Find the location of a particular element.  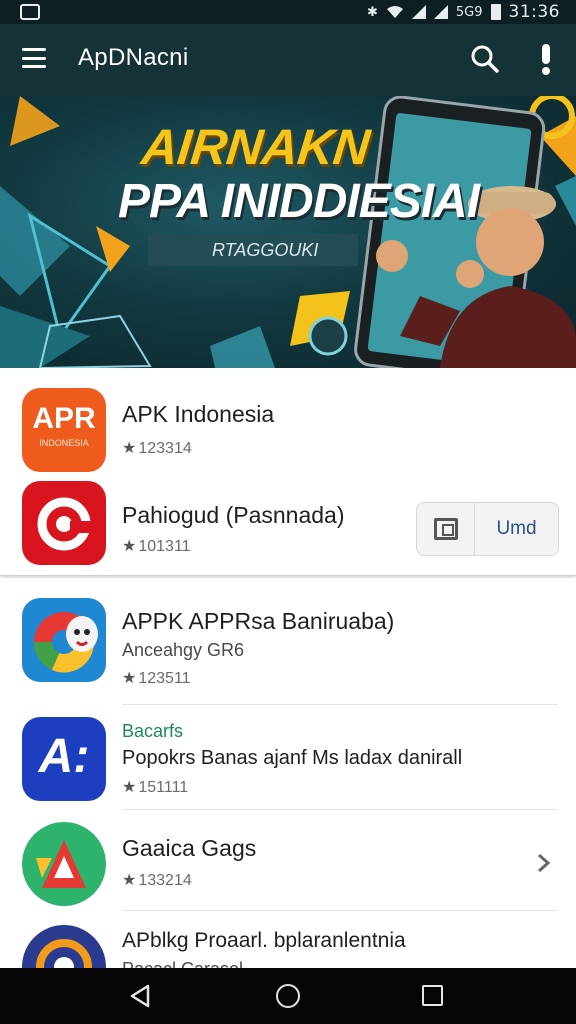

window-icon is located at coordinates (446, 529).